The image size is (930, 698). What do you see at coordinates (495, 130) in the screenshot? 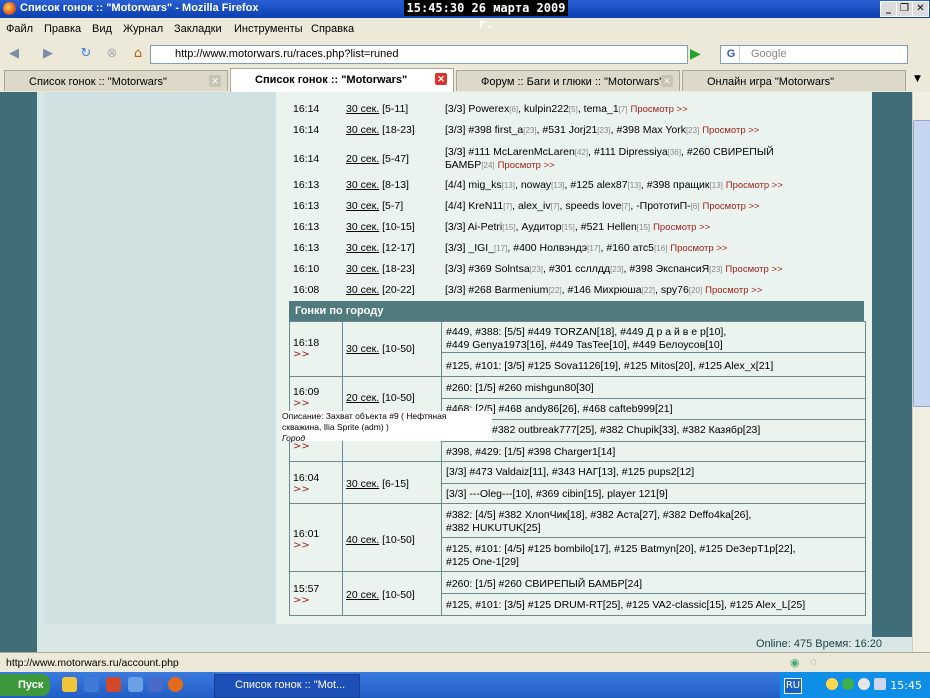
I see `racer-name: #398 first_a` at bounding box center [495, 130].